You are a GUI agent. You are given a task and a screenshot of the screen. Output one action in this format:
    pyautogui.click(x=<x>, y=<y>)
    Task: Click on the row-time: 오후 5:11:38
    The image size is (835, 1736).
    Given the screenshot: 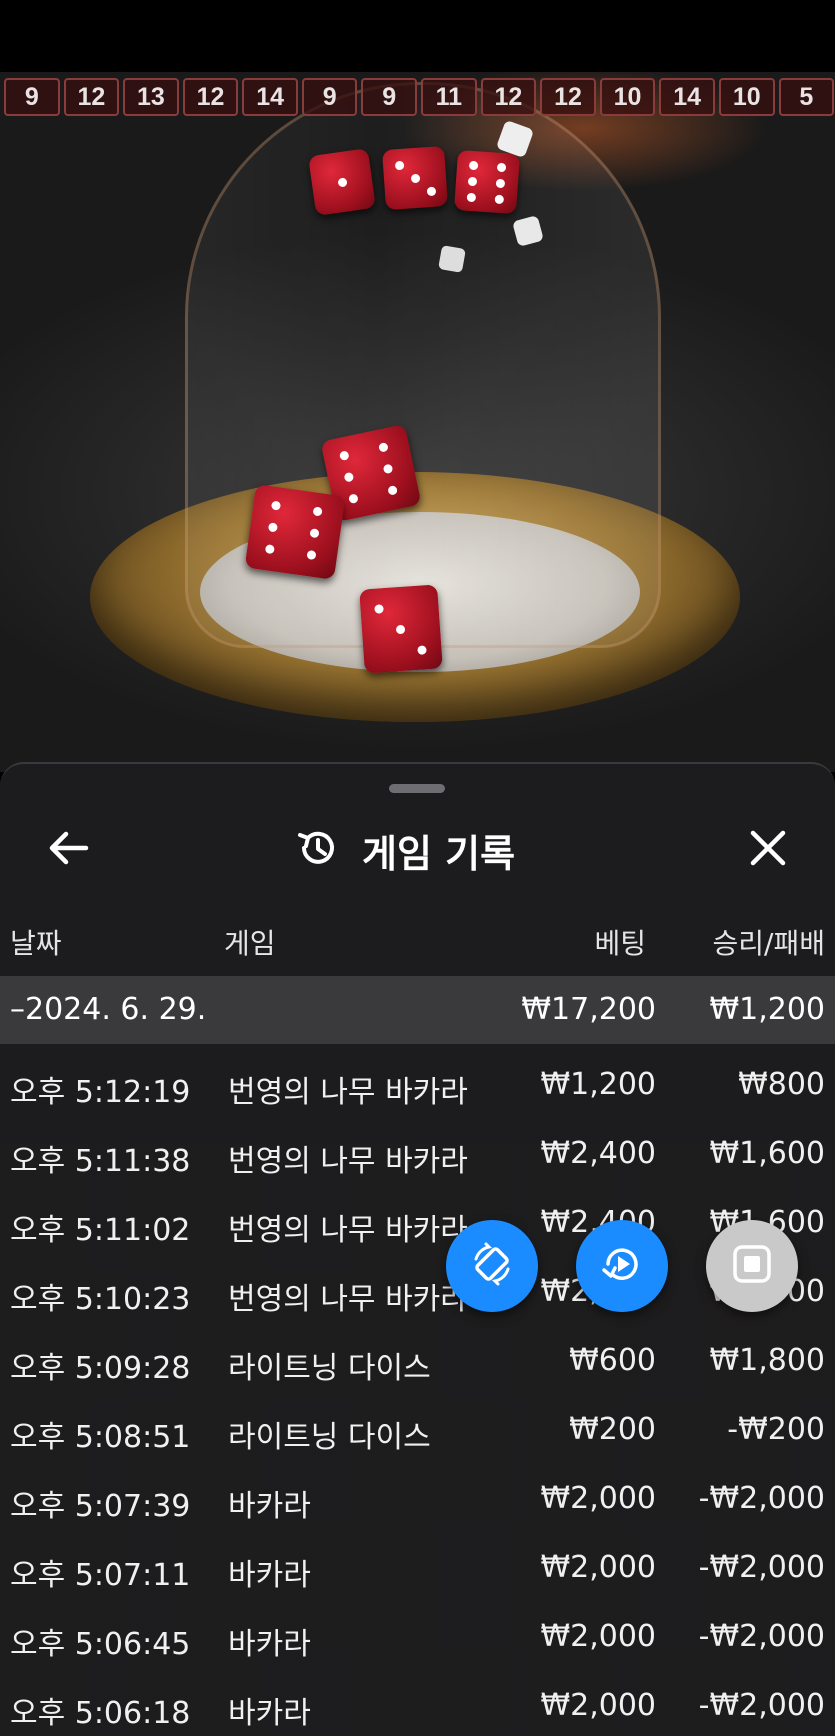 What is the action you would take?
    pyautogui.click(x=100, y=1161)
    